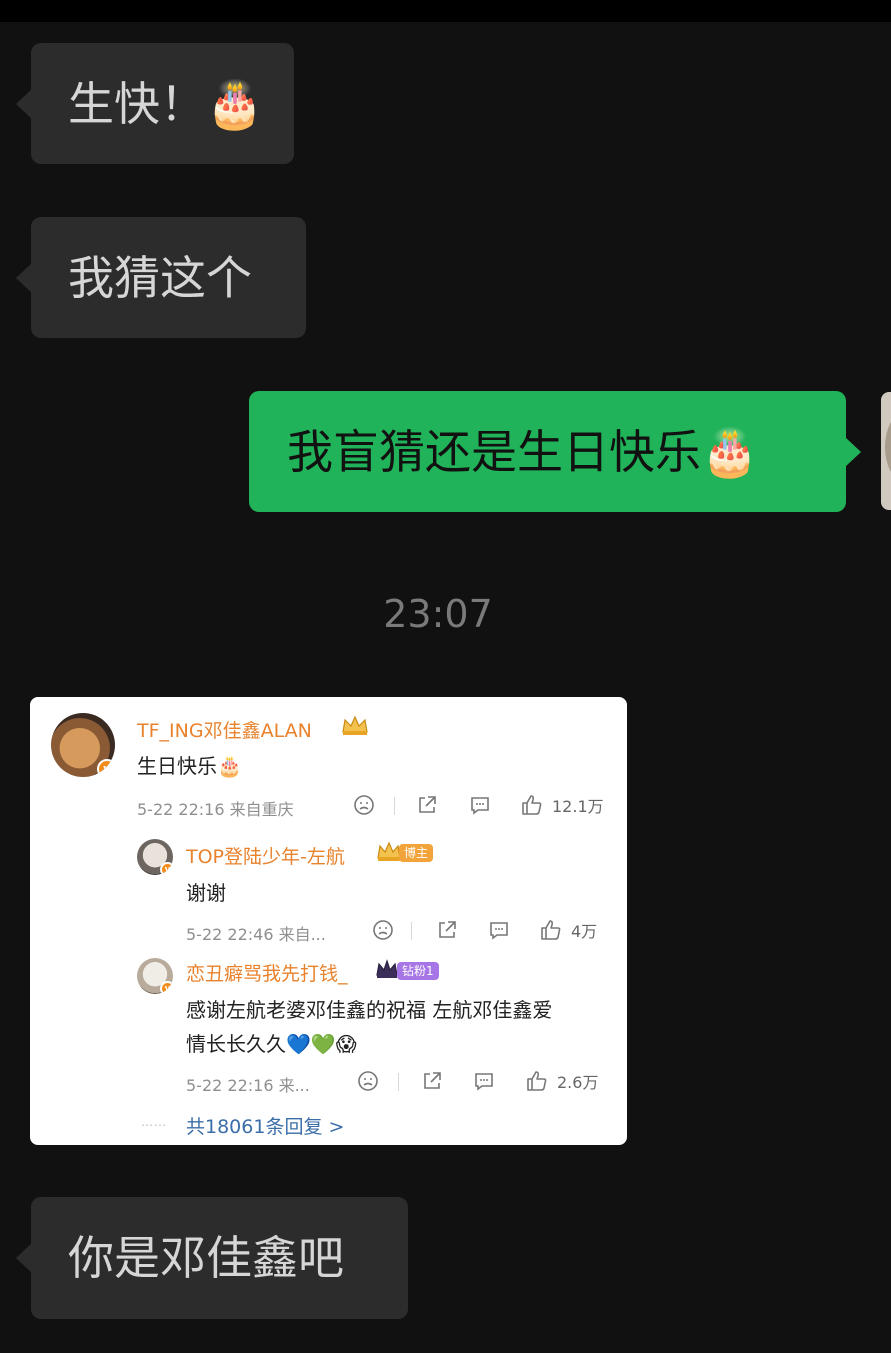  I want to click on blogger-tag: 博主, so click(416, 853).